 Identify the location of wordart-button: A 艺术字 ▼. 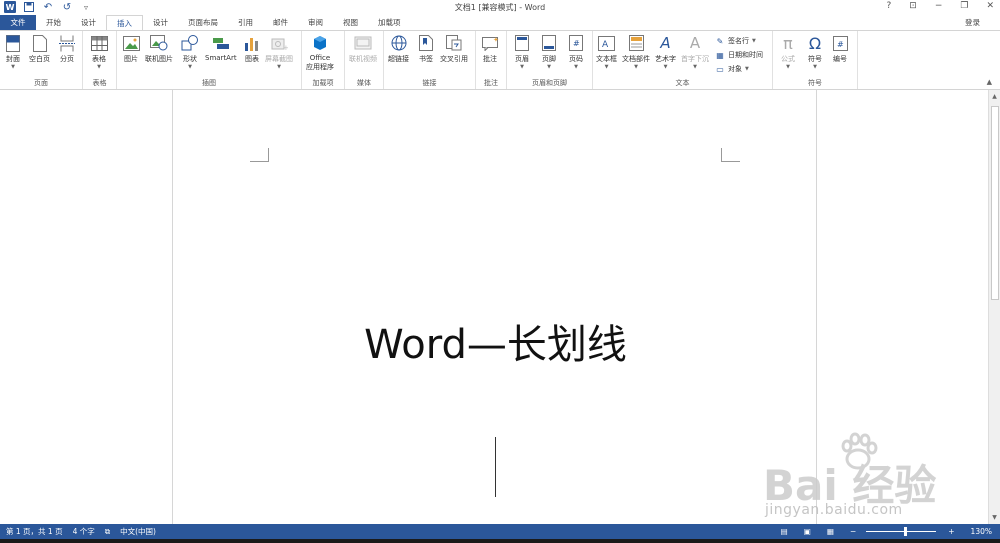
(665, 52).